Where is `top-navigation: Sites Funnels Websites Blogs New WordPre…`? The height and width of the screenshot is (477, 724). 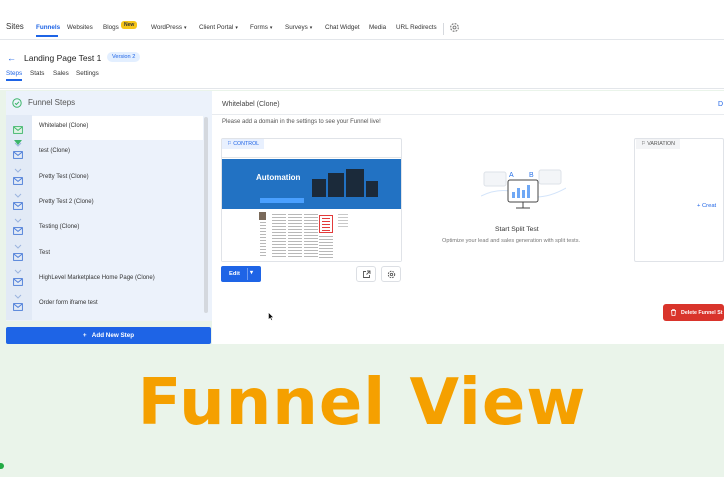 top-navigation: Sites Funnels Websites Blogs New WordPre… is located at coordinates (362, 20).